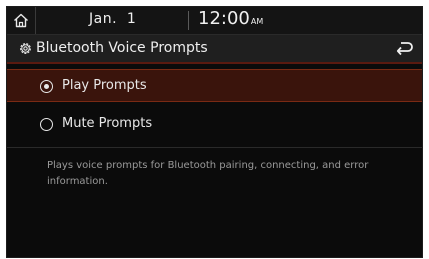 The height and width of the screenshot is (259, 429). I want to click on home-icon, so click(21, 20).